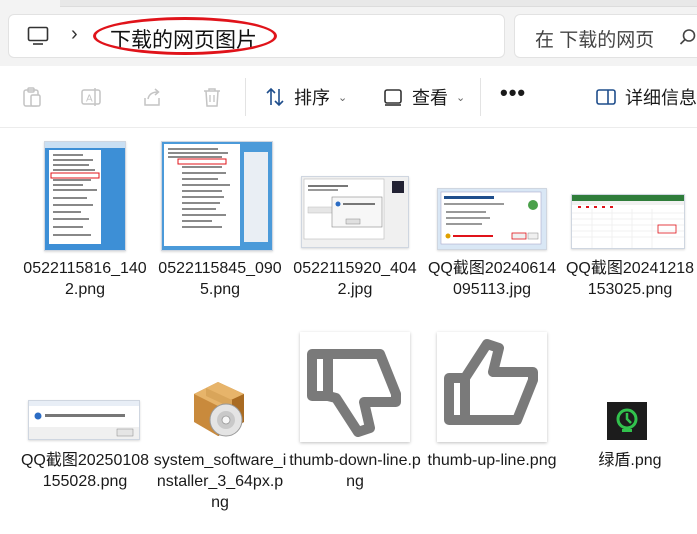 Image resolution: width=697 pixels, height=534 pixels. I want to click on breadcrumb: › 下载的网页图片, so click(256, 36).